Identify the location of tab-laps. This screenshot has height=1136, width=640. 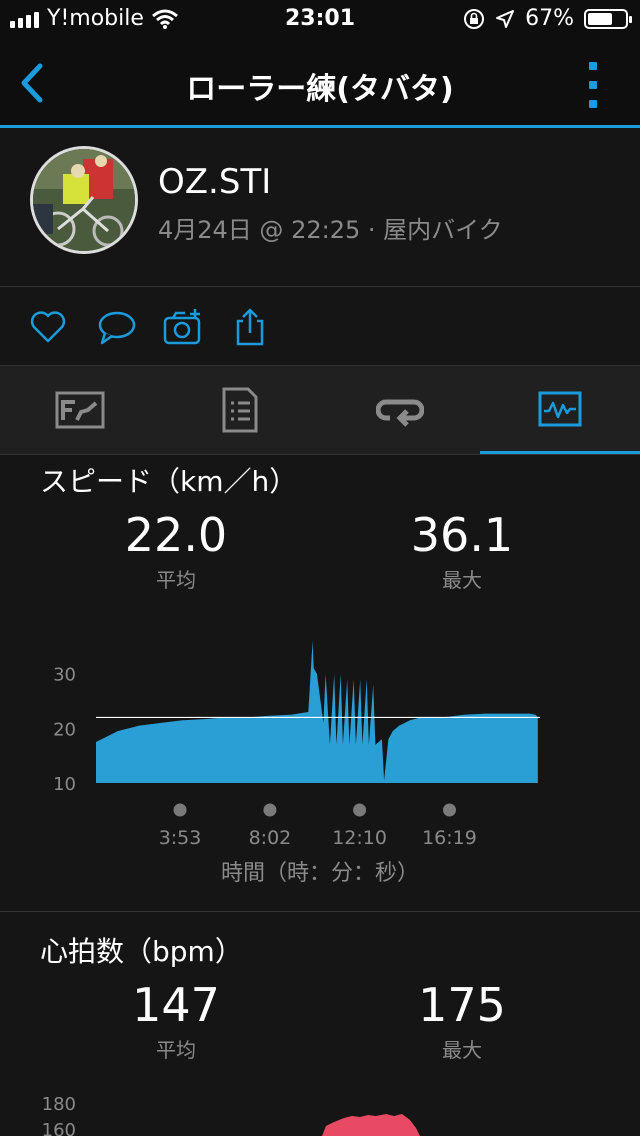
(400, 410).